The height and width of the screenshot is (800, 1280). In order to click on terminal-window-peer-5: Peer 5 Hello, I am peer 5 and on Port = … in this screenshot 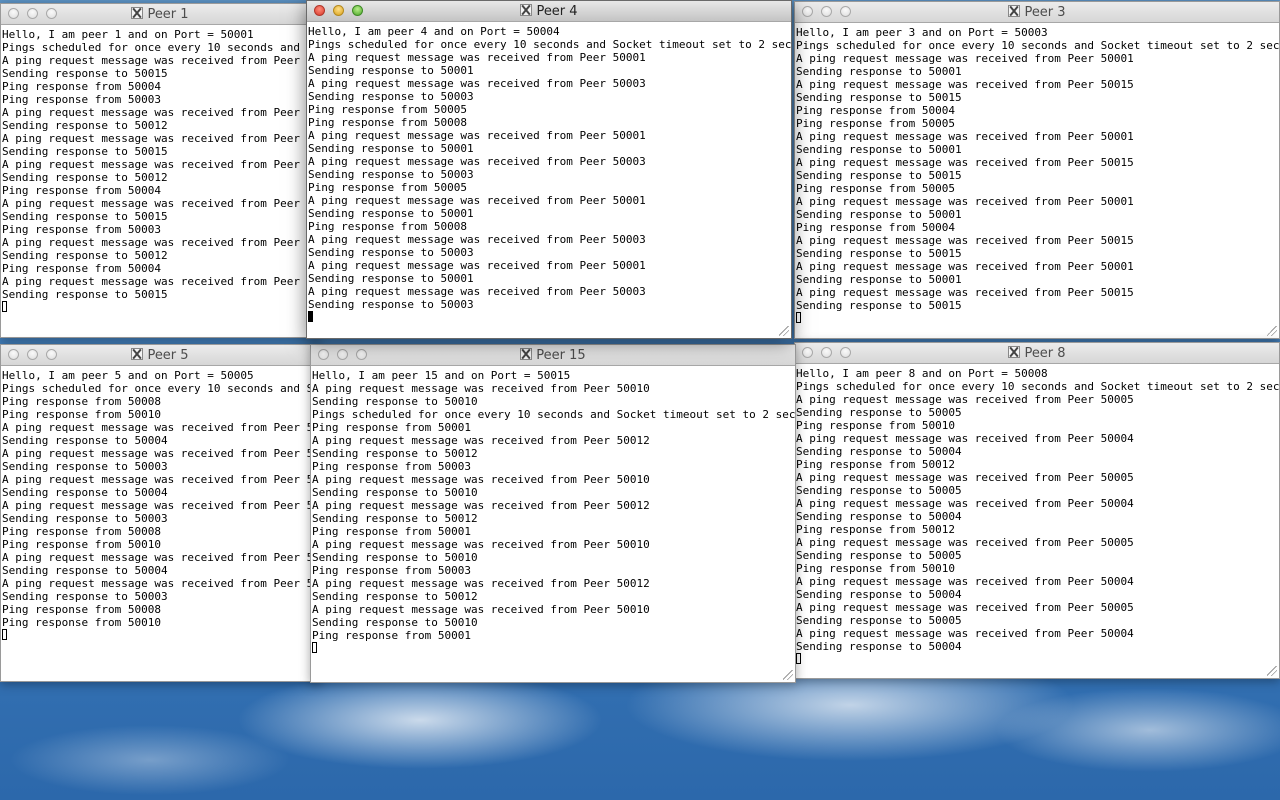, I will do `click(160, 513)`.